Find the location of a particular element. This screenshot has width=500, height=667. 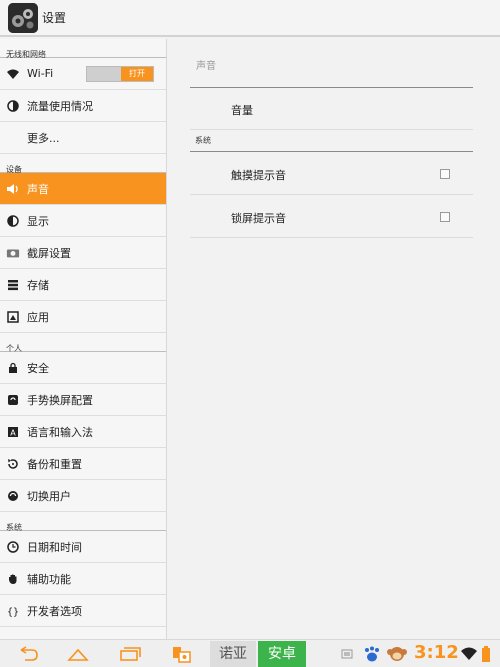

sidebar-item-label: 应用 is located at coordinates (38, 317).